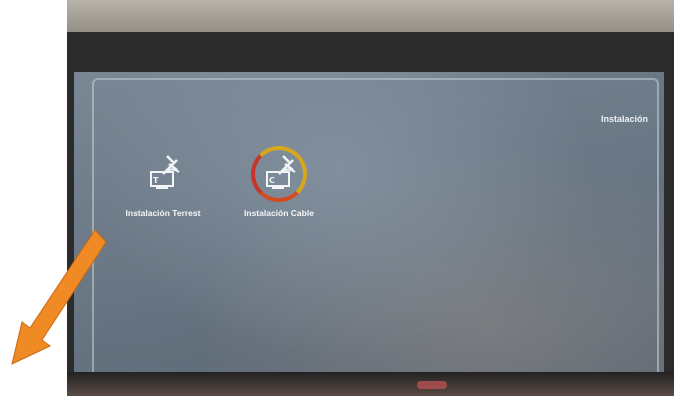  Describe the element at coordinates (156, 180) in the screenshot. I see `svg-text: T` at that location.